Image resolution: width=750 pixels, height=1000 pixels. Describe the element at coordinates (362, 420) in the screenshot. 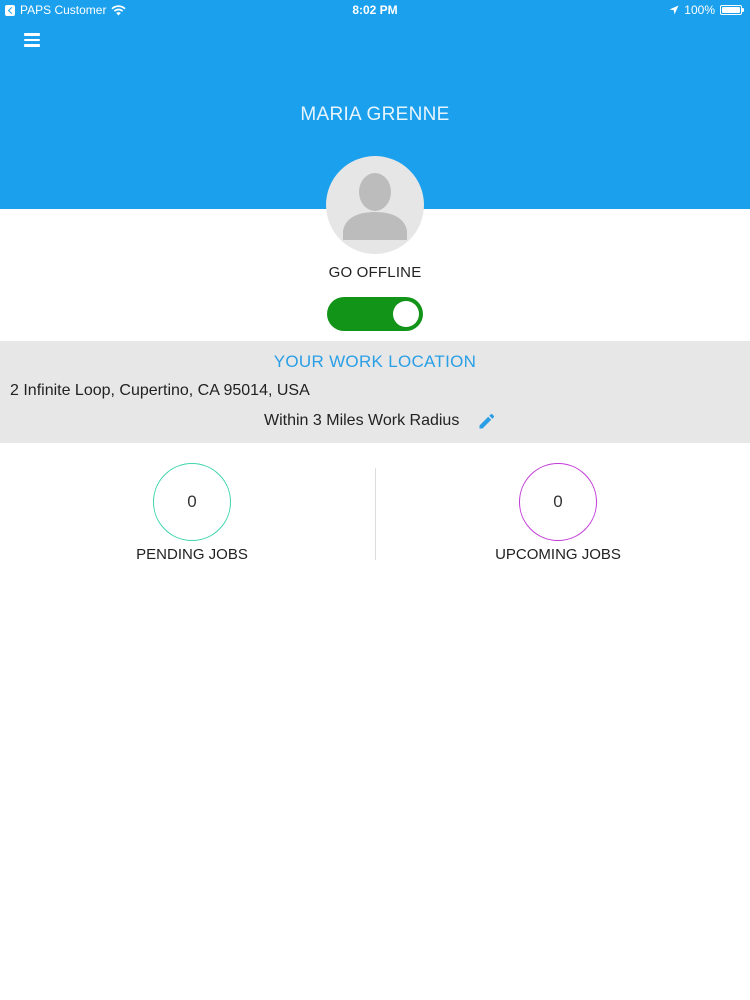

I see `work-radius-text: Within 3 Miles Work Radius` at that location.